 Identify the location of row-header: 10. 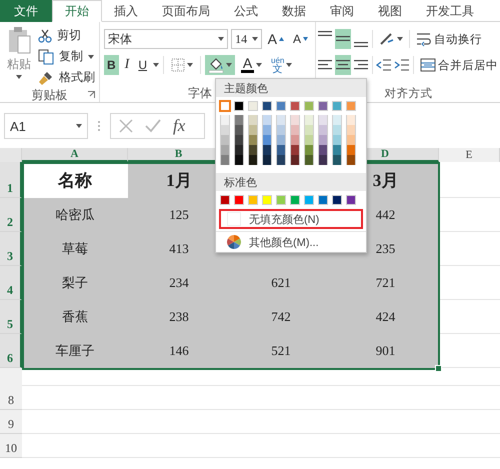
(11, 446).